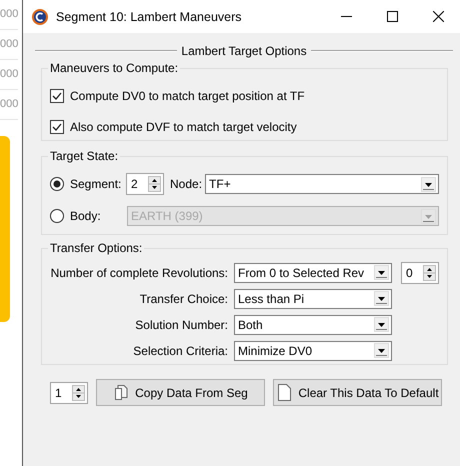  Describe the element at coordinates (420, 273) in the screenshot. I see `spin-field: 0` at that location.